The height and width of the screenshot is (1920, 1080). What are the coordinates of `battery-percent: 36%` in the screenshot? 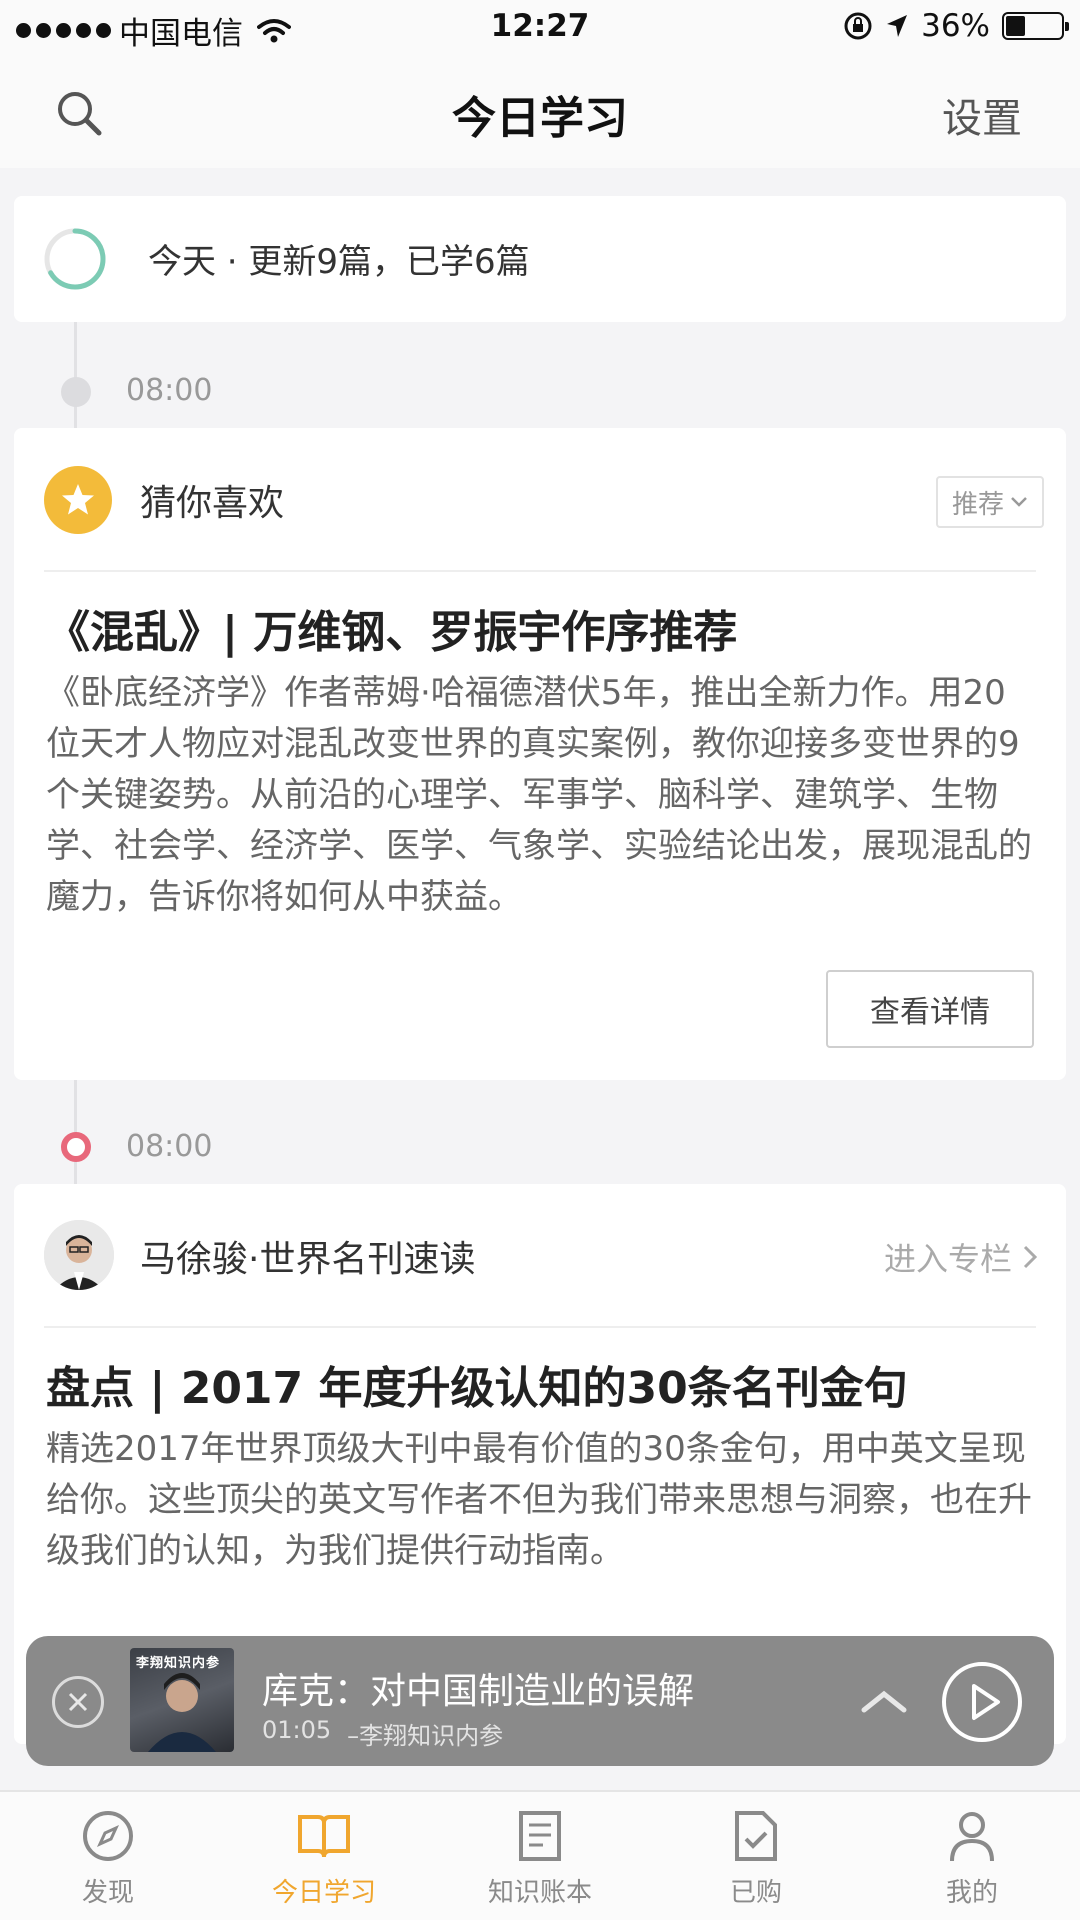 It's located at (955, 26).